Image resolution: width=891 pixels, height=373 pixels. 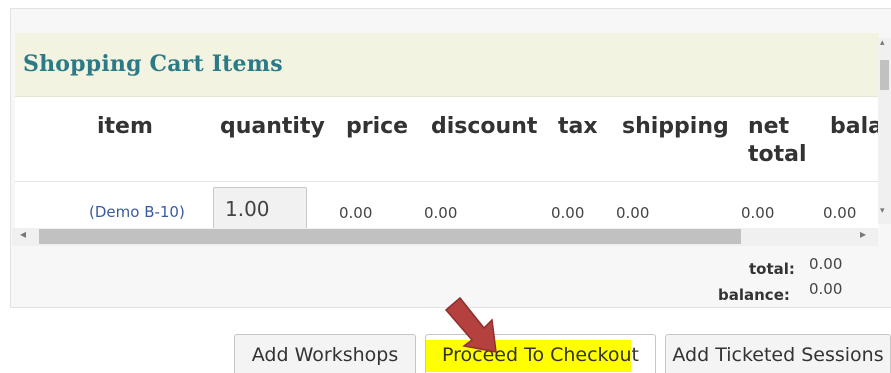 What do you see at coordinates (272, 126) in the screenshot?
I see `column-header-quantity: quantity` at bounding box center [272, 126].